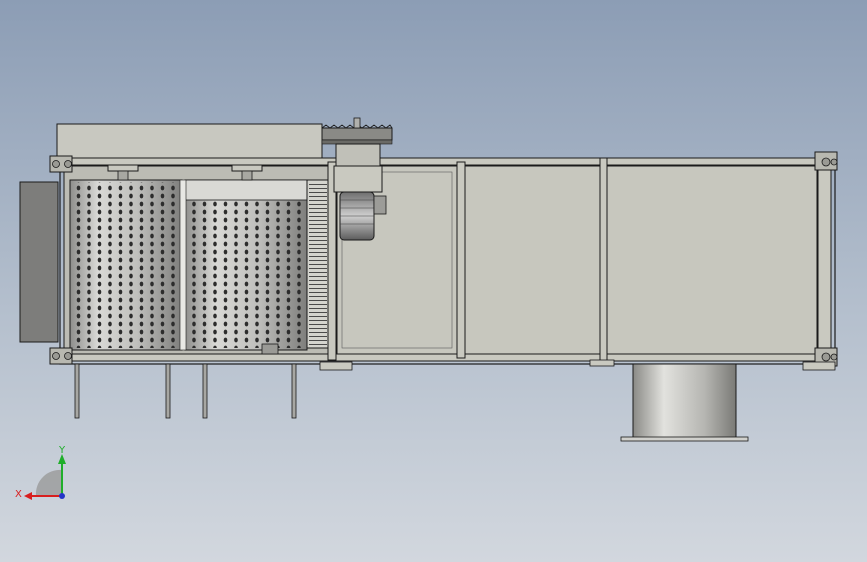  I want to click on outlet-flange, so click(684, 439).